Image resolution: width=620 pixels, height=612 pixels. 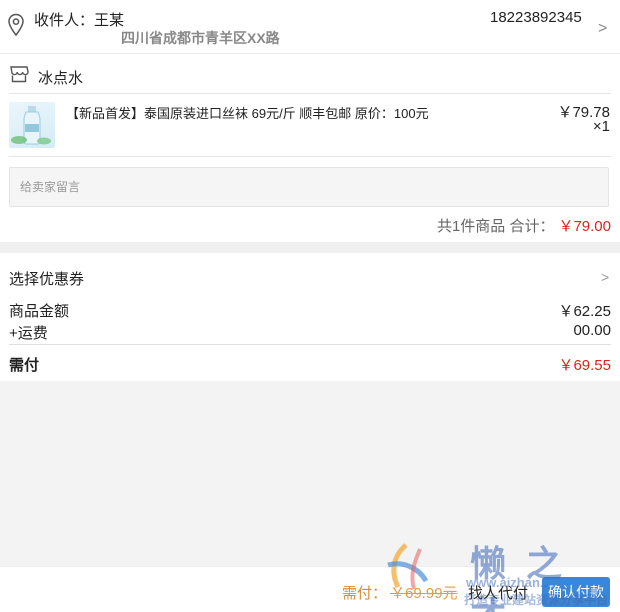 What do you see at coordinates (39, 311) in the screenshot?
I see `goods-amount-label: 商品金额` at bounding box center [39, 311].